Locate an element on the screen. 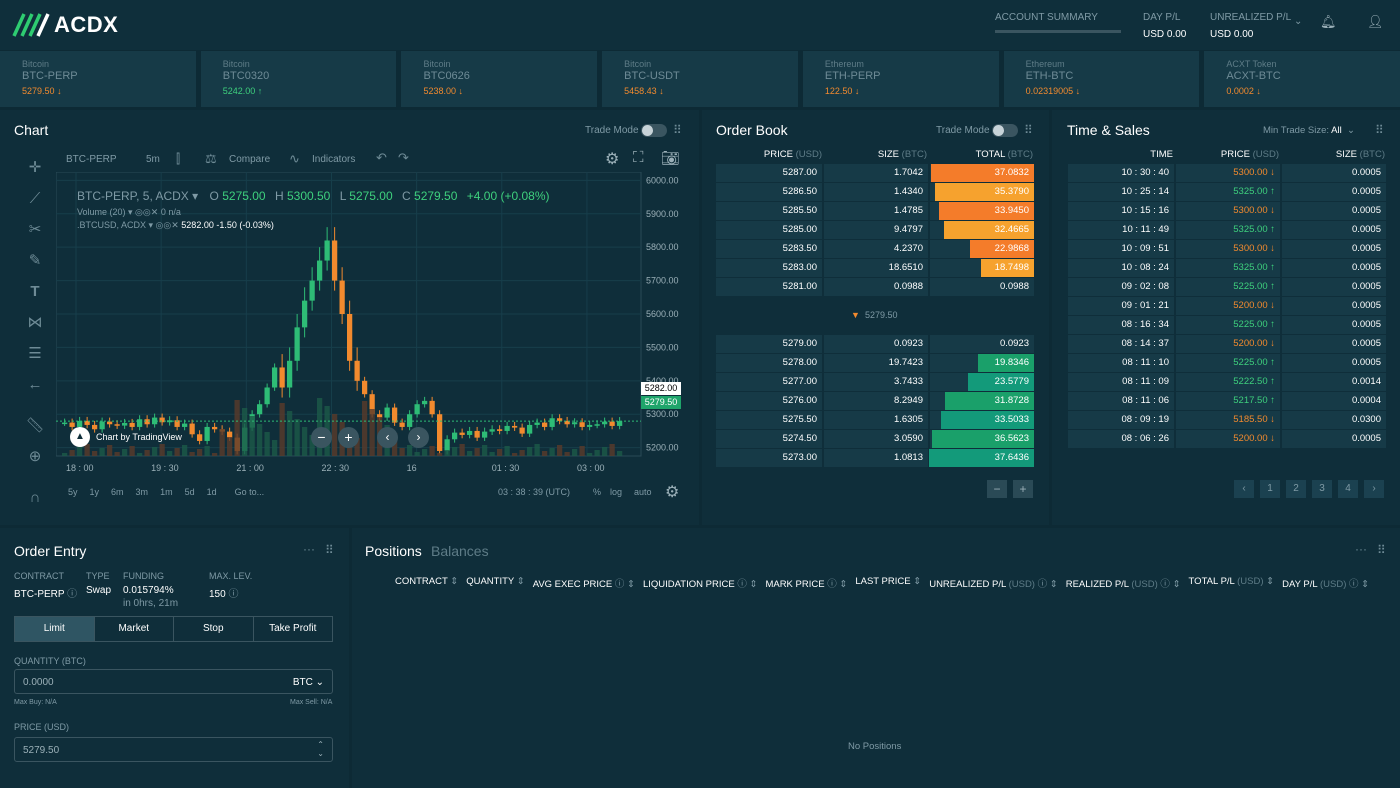 The width and height of the screenshot is (1400, 788). page-button: 1 is located at coordinates (1270, 489).